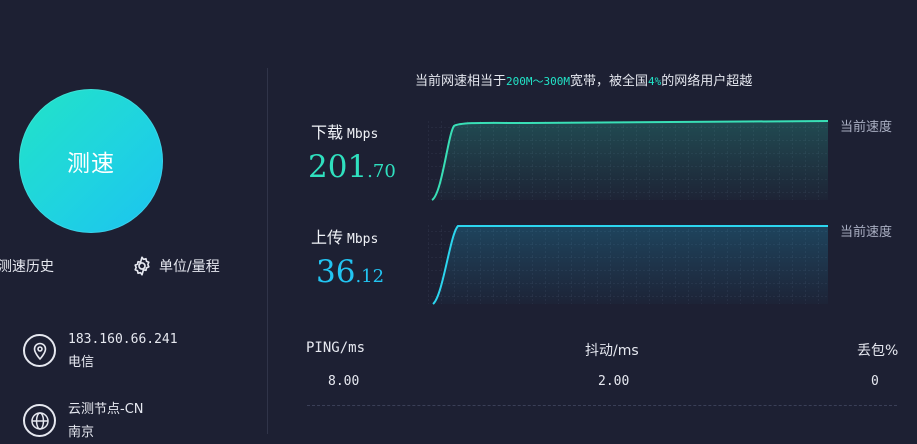 The height and width of the screenshot is (444, 917). I want to click on unit-range-button: 单位/量程, so click(175, 266).